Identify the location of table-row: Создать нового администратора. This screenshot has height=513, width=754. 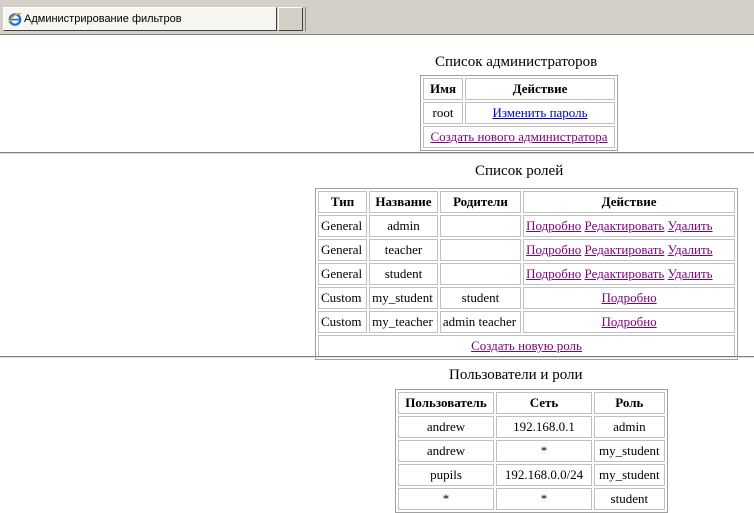
(519, 137).